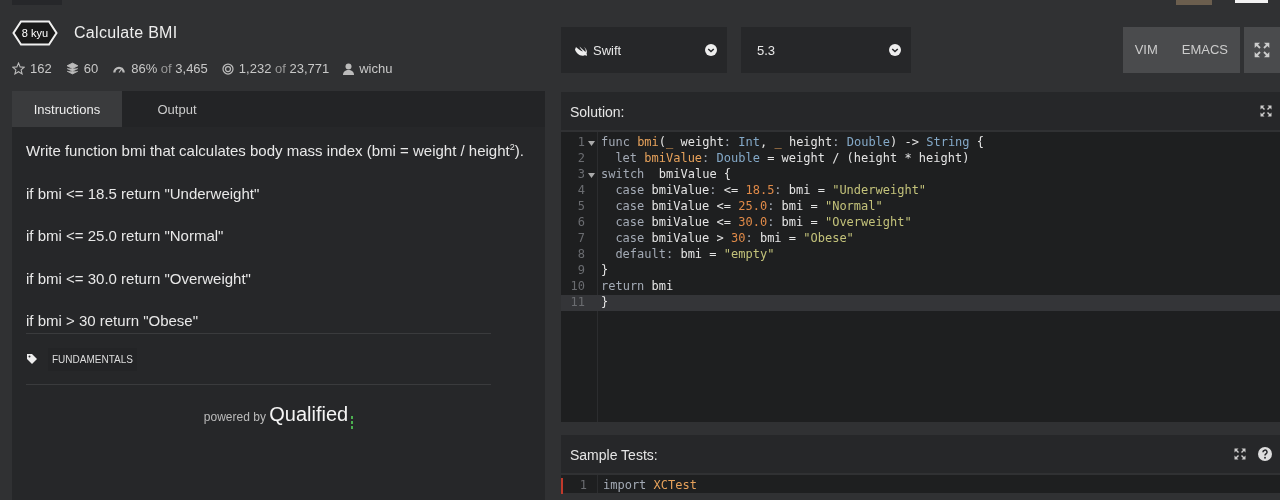 This screenshot has width=1280, height=500. Describe the element at coordinates (35, 33) in the screenshot. I see `rank-badge: 8 kyu` at that location.